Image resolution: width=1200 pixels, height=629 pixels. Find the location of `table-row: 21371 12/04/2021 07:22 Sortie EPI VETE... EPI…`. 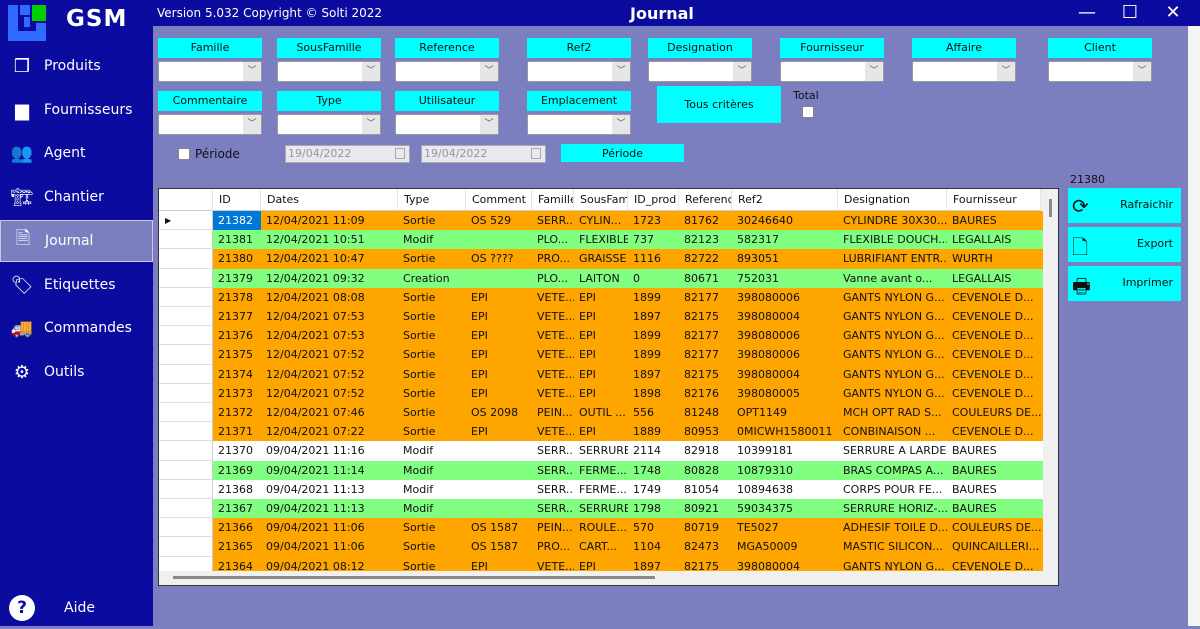

table-row: 21371 12/04/2021 07:22 Sortie EPI VETE... EPI… is located at coordinates (628, 432).